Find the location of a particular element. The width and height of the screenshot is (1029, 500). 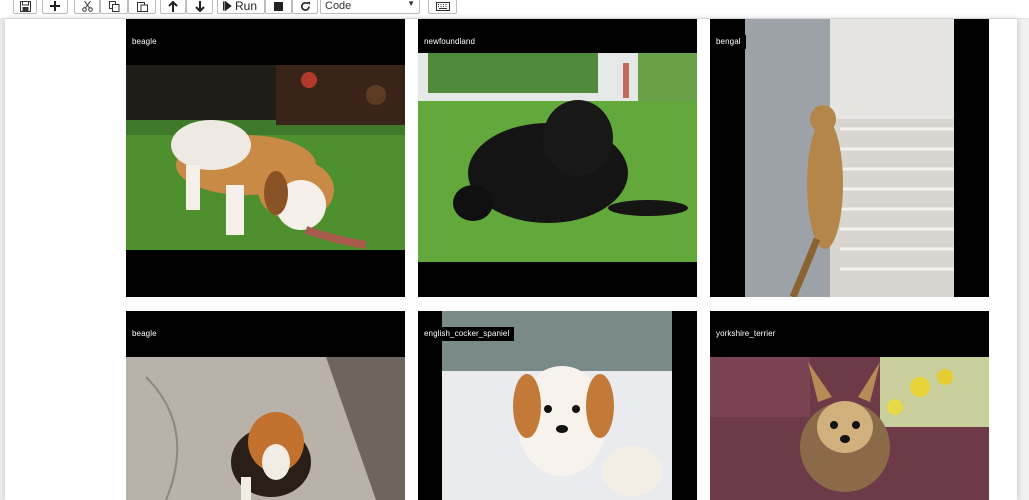

photo-beagle-pavement is located at coordinates (265, 428).